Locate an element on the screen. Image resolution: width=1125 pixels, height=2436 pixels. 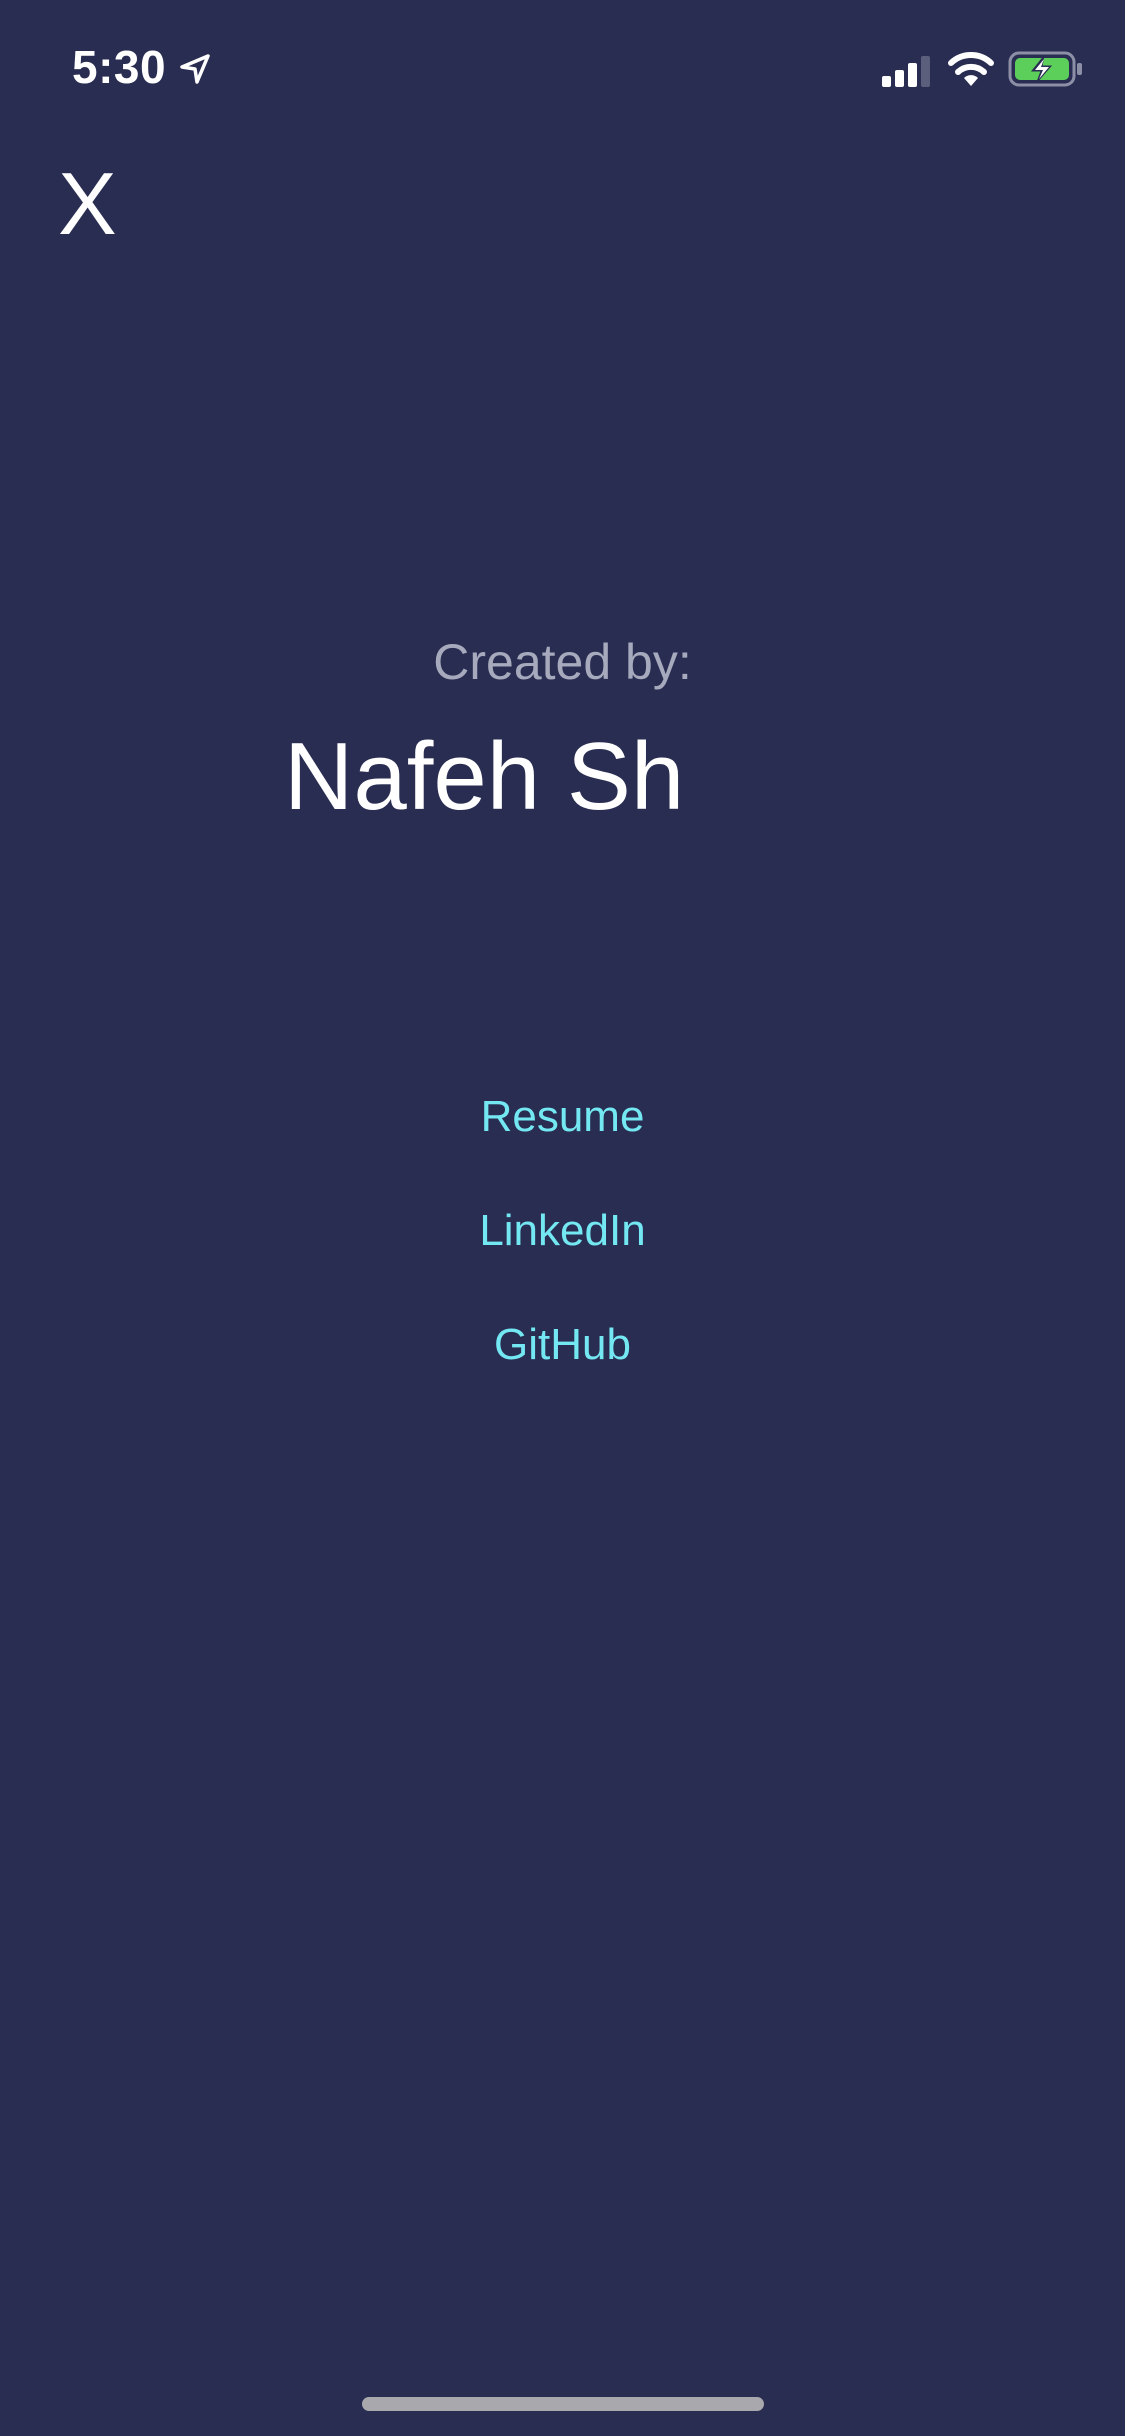
location-arrow-icon is located at coordinates (195, 69).